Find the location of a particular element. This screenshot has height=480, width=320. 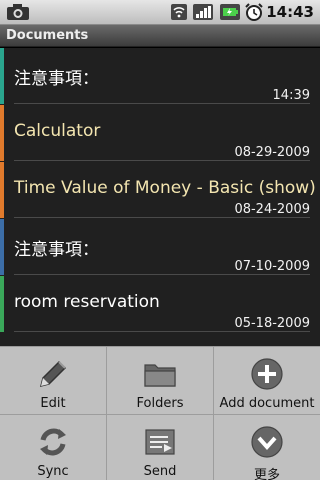

document-date: 07-10-2009 is located at coordinates (272, 266).